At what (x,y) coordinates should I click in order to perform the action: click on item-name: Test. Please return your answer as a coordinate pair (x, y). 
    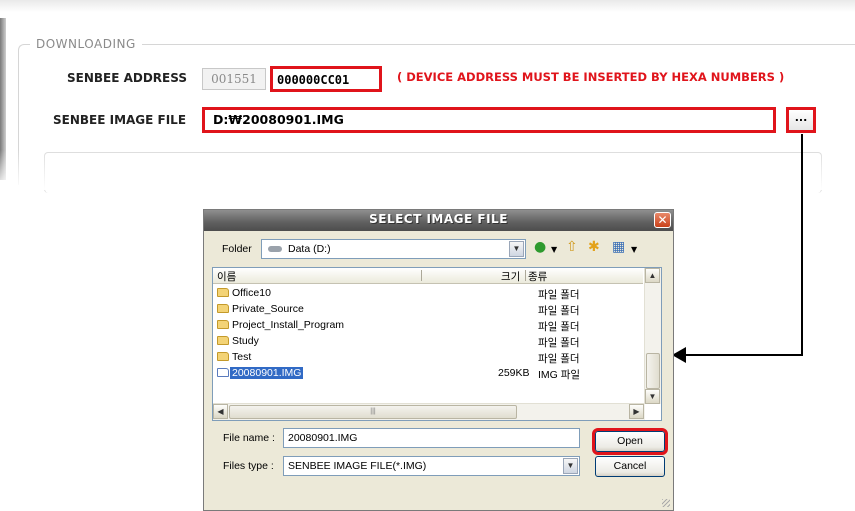
    Looking at the image, I should click on (242, 357).